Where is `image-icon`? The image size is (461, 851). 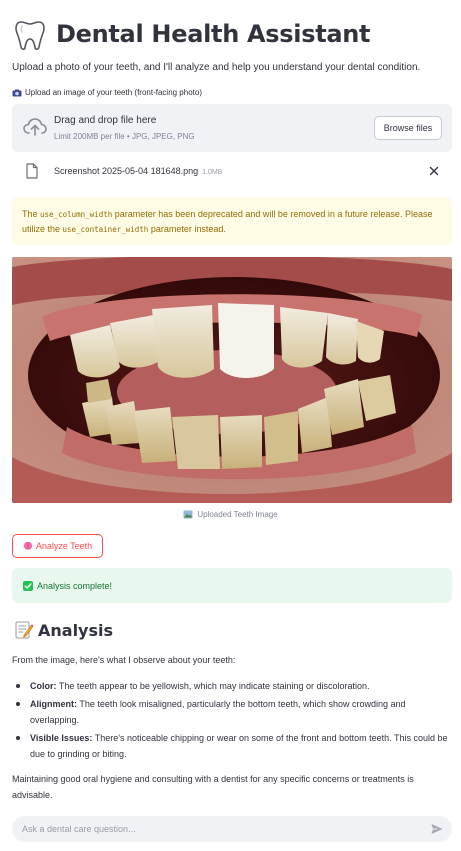 image-icon is located at coordinates (188, 514).